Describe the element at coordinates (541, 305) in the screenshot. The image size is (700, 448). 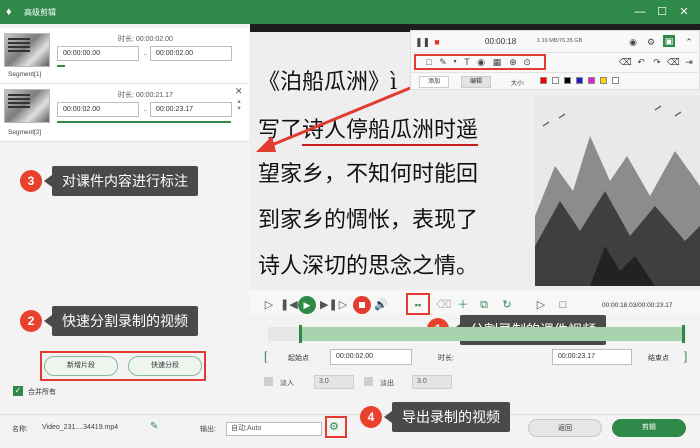
I see `mark-in-icon: ▷` at that location.